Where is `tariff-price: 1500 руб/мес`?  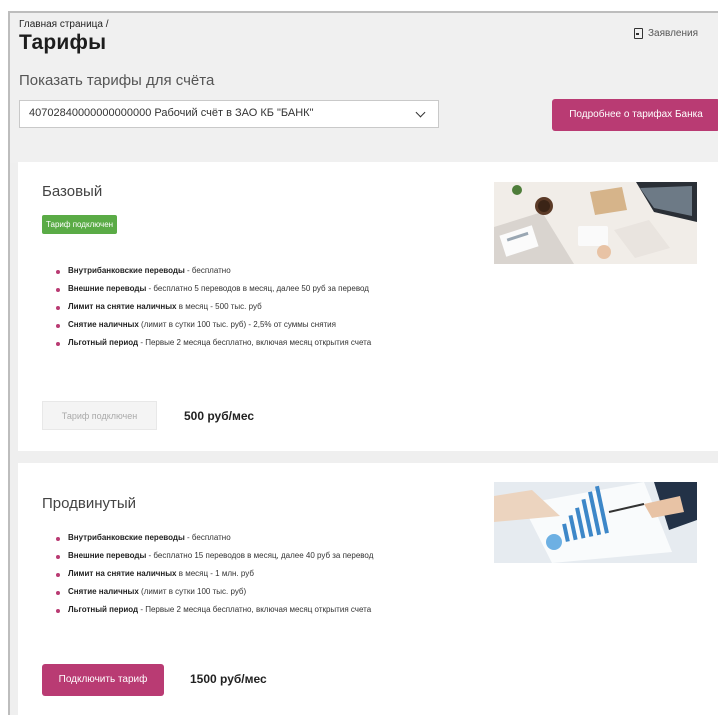
tariff-price: 1500 руб/мес is located at coordinates (228, 679).